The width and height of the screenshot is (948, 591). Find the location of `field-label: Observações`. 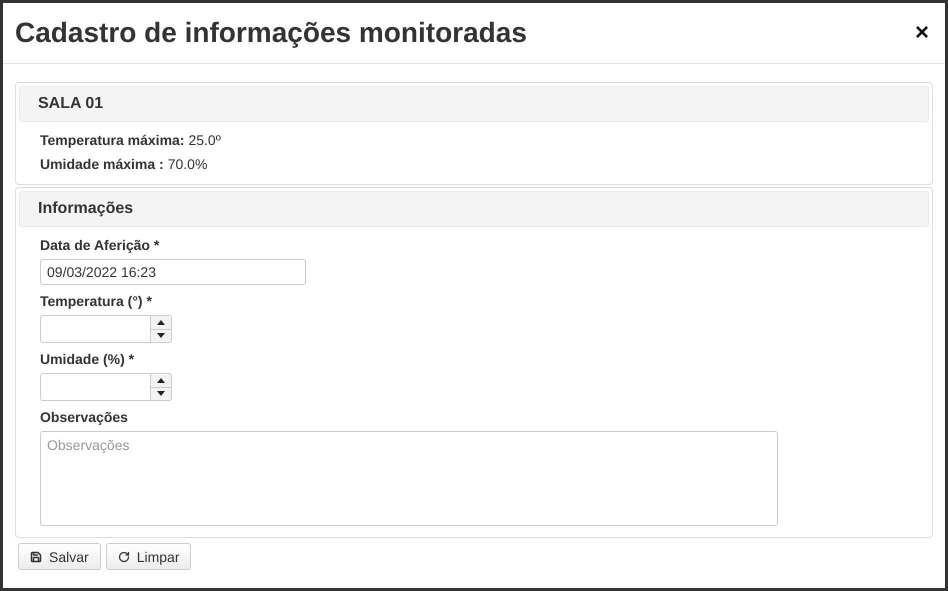

field-label: Observações is located at coordinates (84, 417).